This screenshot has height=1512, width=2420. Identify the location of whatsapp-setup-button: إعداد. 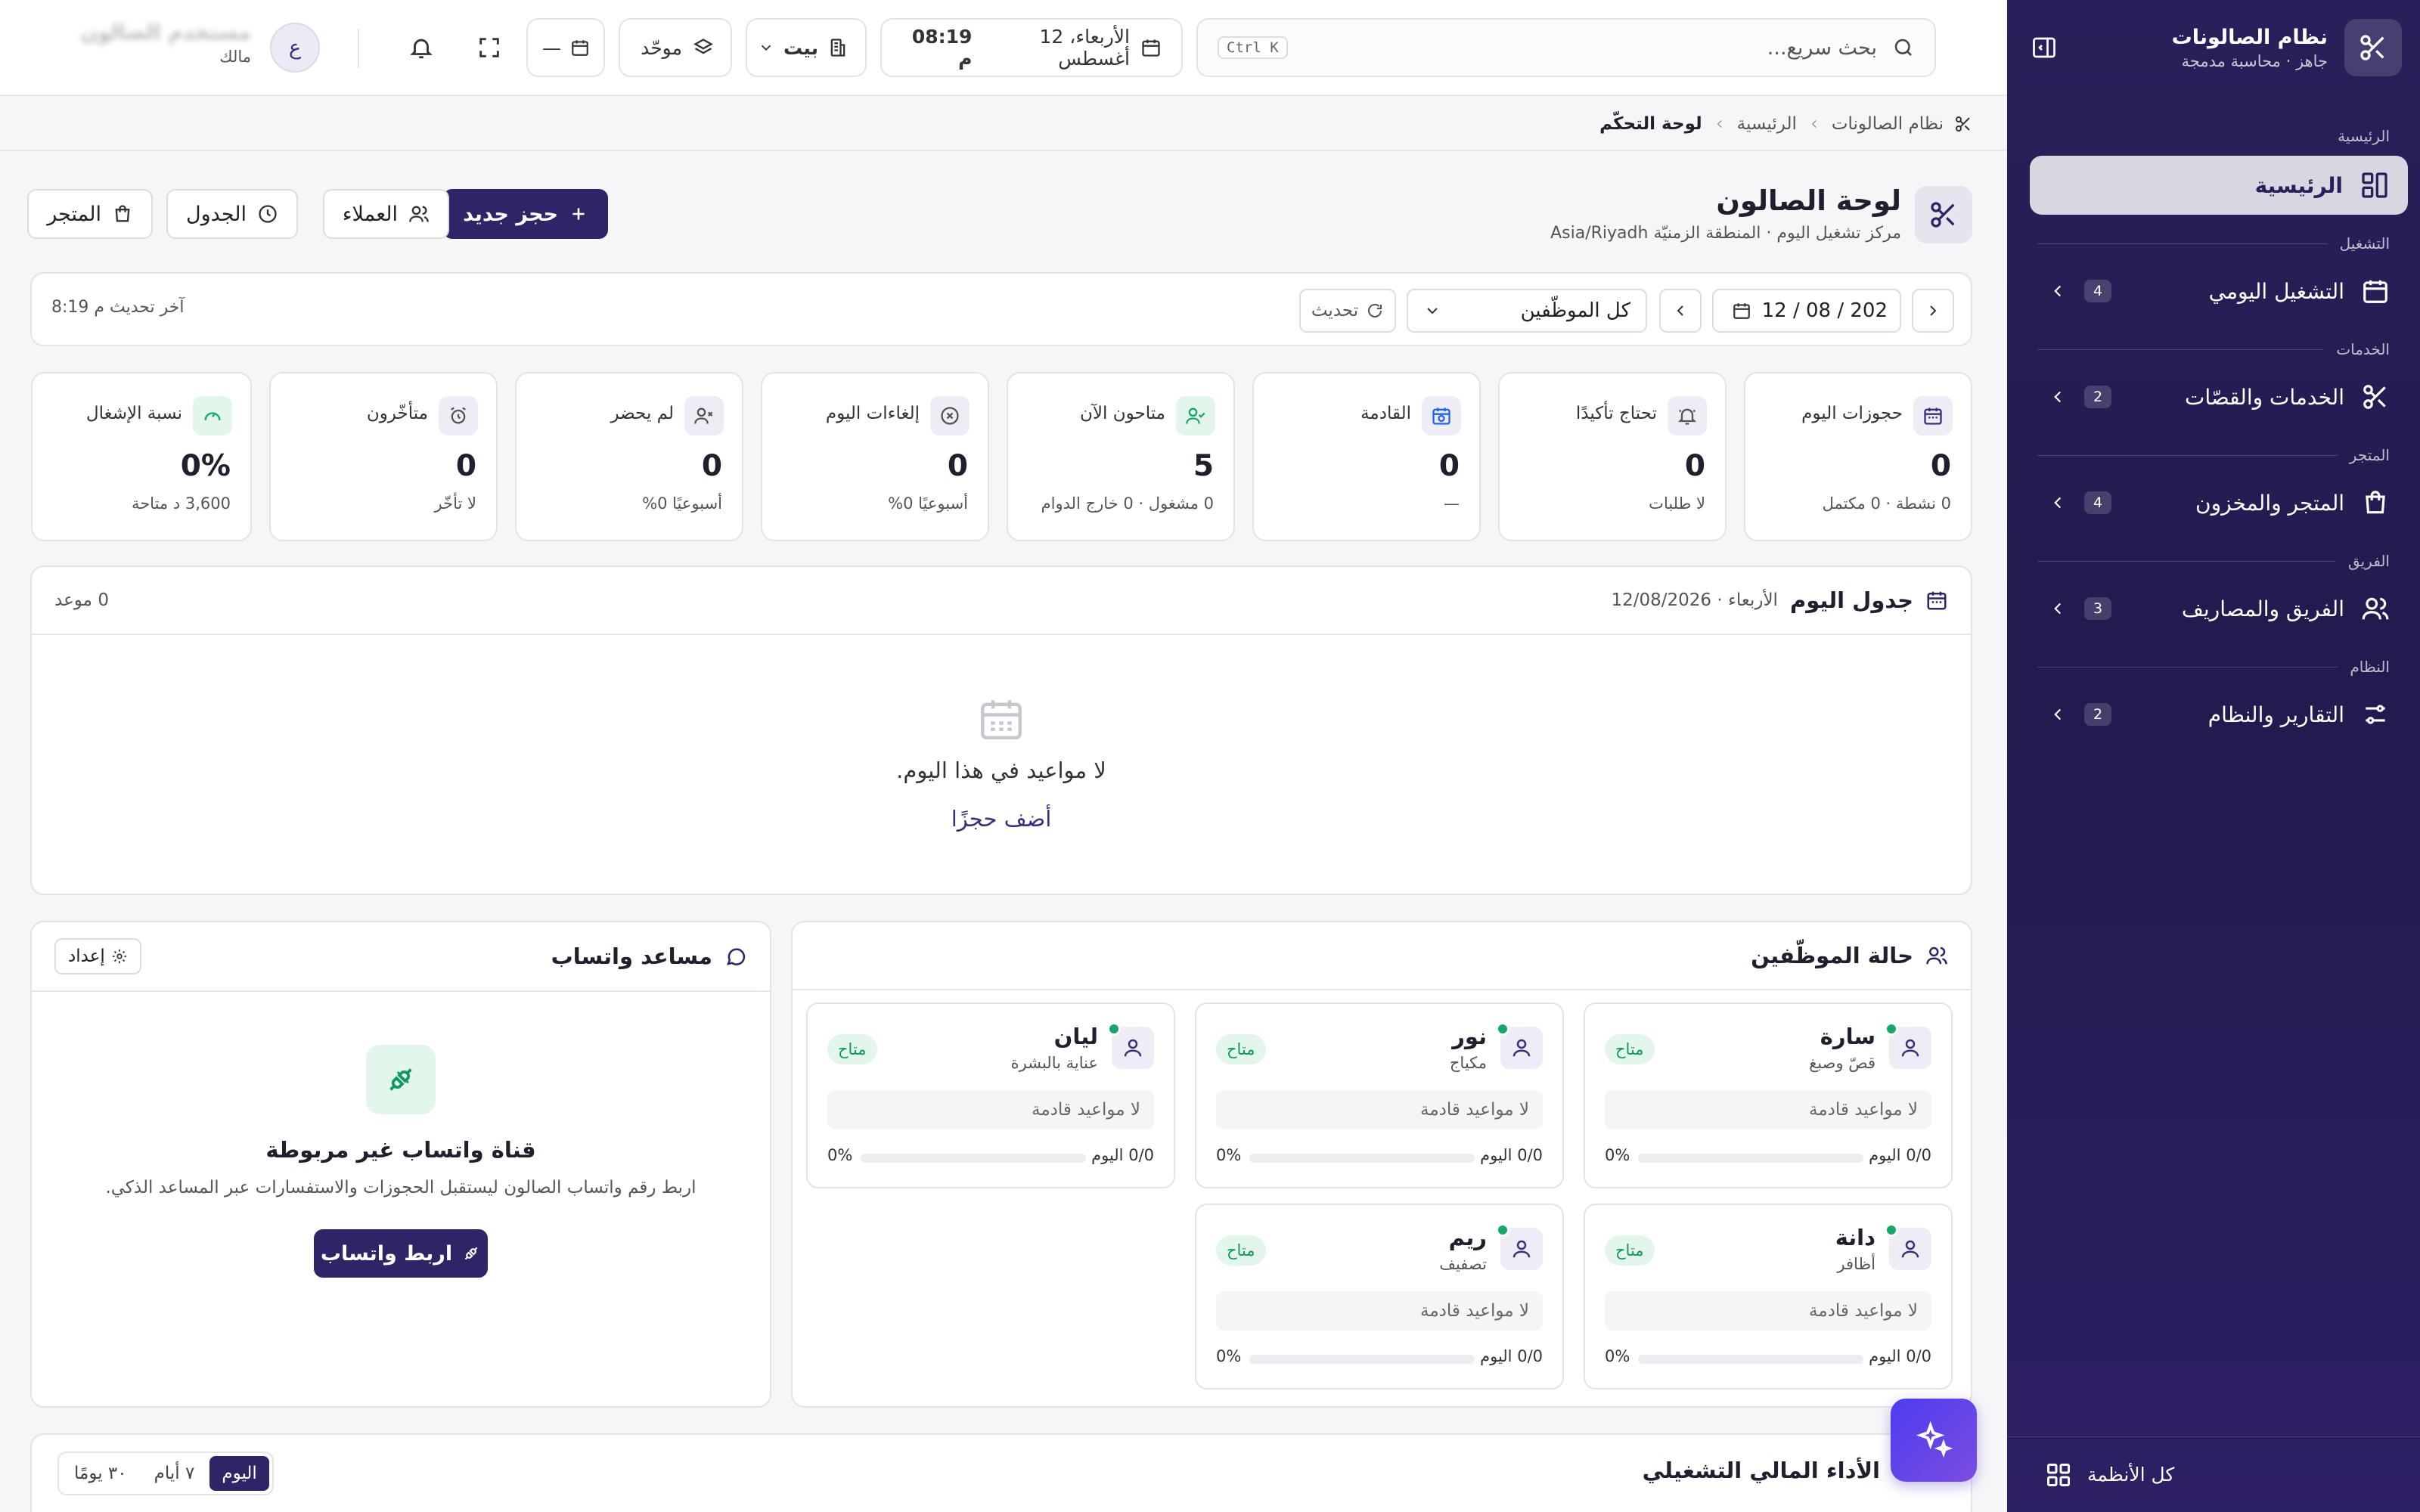
(97, 956).